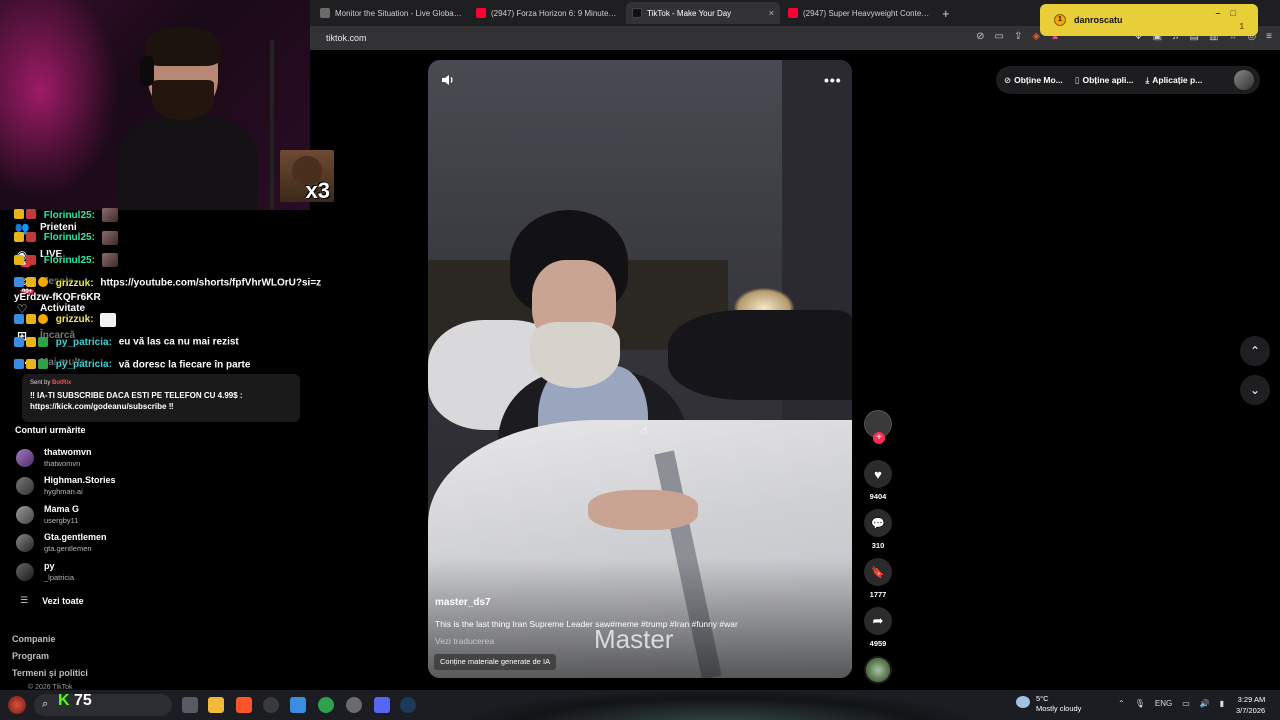 Image resolution: width=1280 pixels, height=720 pixels. What do you see at coordinates (34, 639) in the screenshot?
I see `footer-company-link: Companie` at bounding box center [34, 639].